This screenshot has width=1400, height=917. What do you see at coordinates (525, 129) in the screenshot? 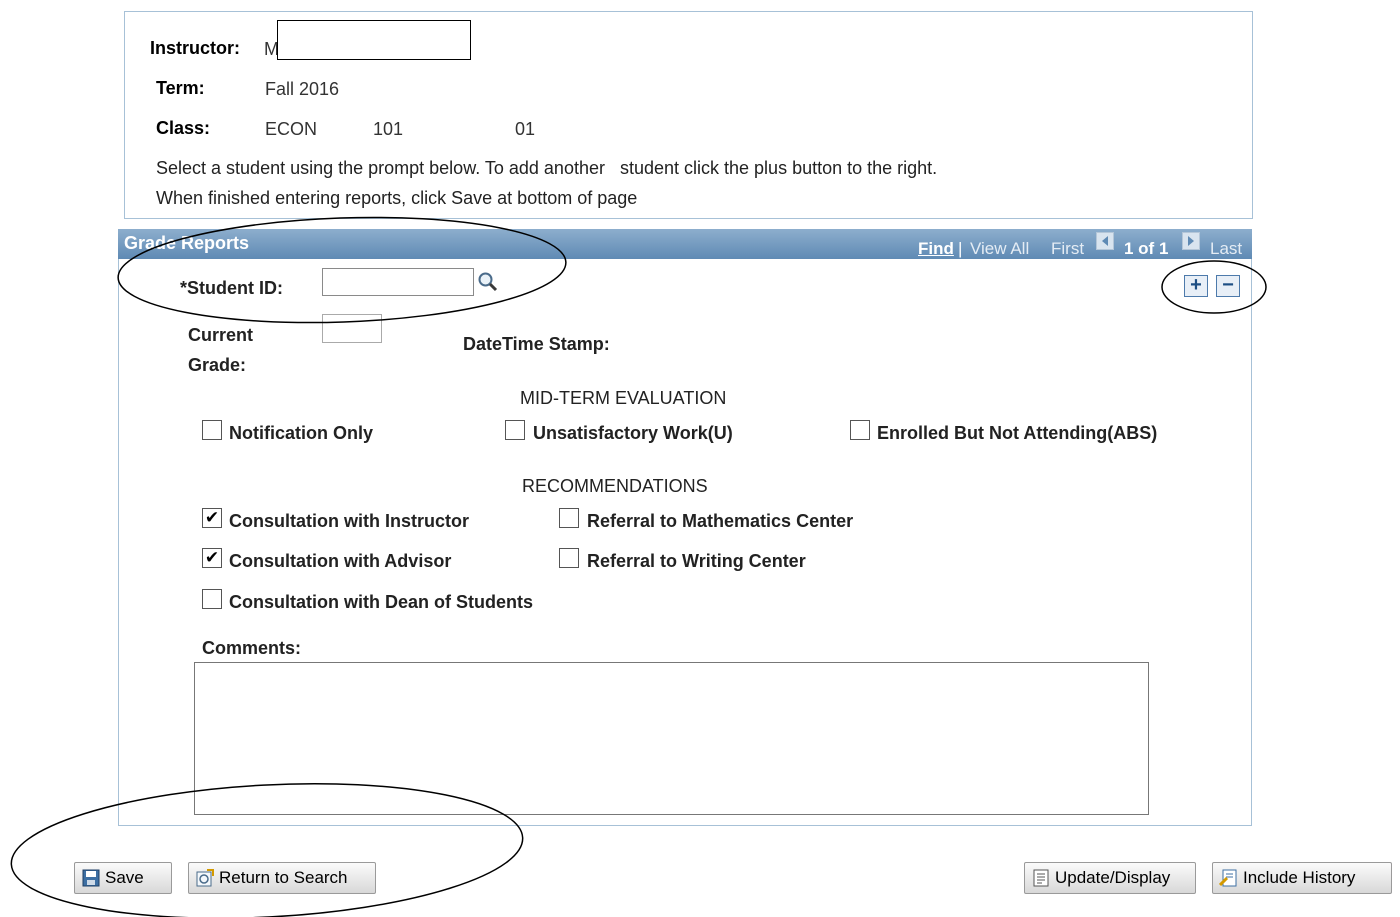
I see `class-section: 01` at bounding box center [525, 129].